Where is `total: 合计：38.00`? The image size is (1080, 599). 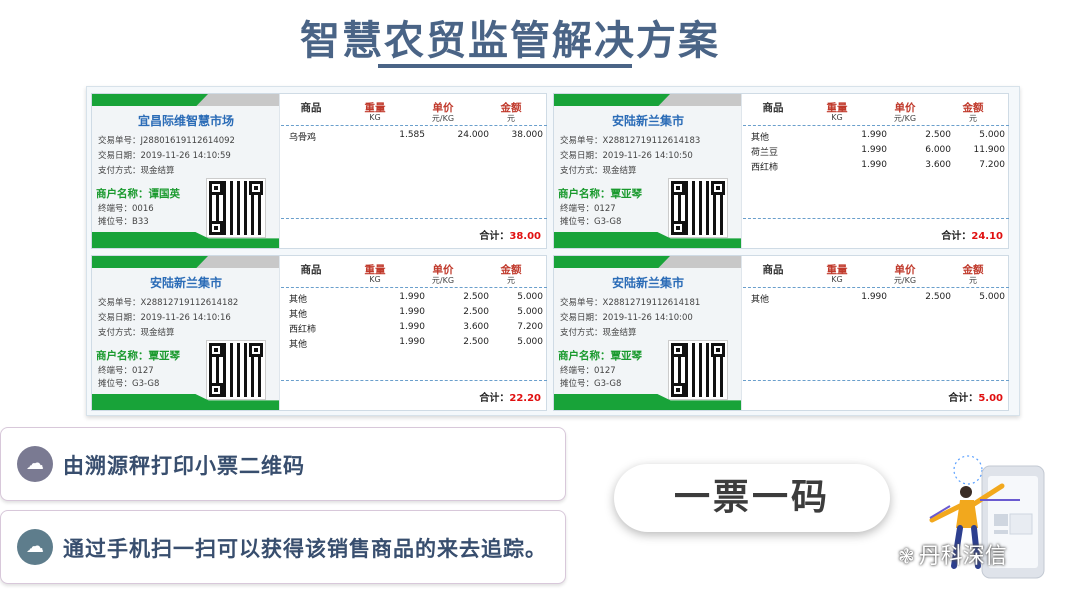 total: 合计：38.00 is located at coordinates (510, 234).